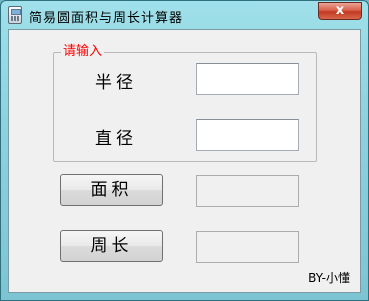 Image resolution: width=369 pixels, height=301 pixels. Describe the element at coordinates (247, 79) in the screenshot. I see `radius-input` at that location.